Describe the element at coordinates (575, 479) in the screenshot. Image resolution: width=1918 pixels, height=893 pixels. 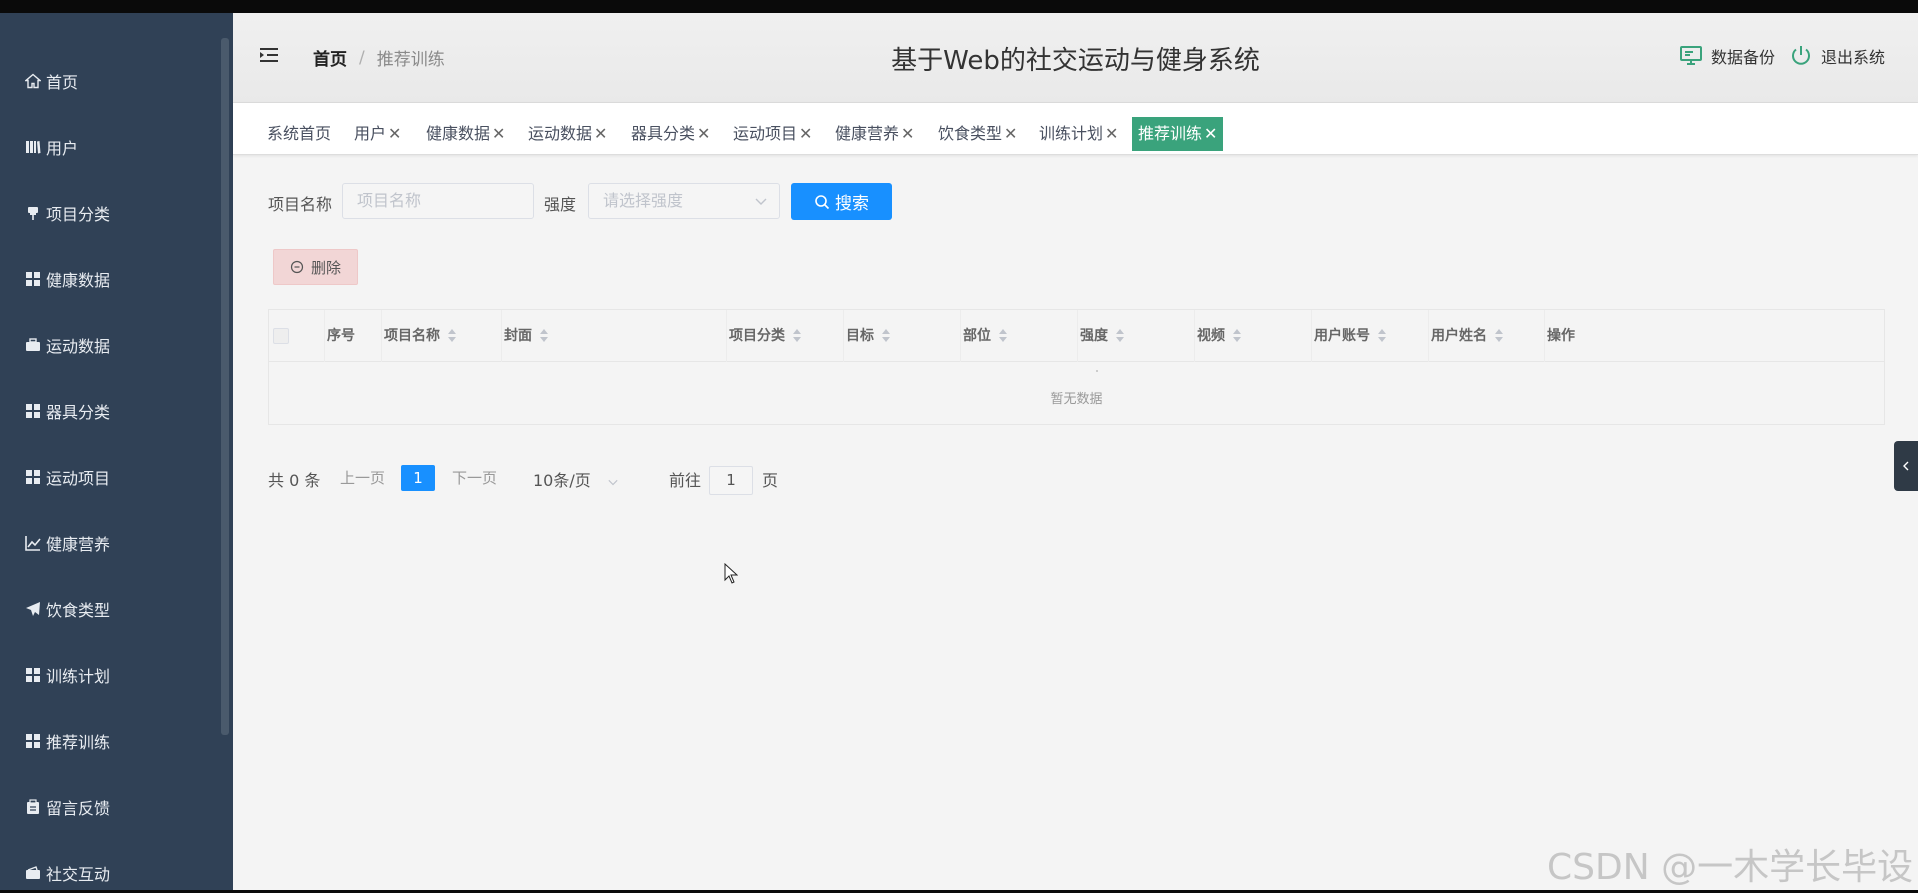
I see `page-size-select: 10条/页` at that location.